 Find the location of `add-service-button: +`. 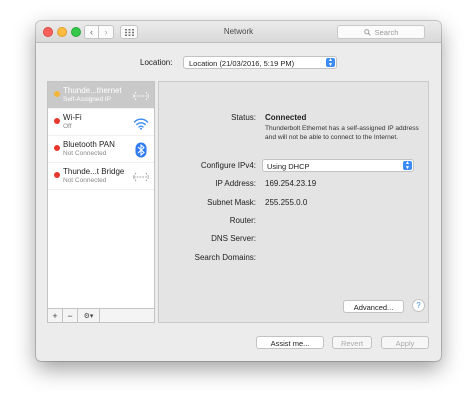

add-service-button: + is located at coordinates (55, 315).